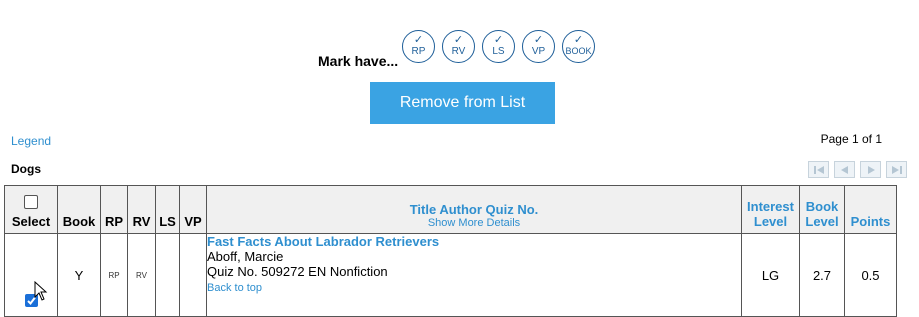 The height and width of the screenshot is (317, 919). I want to click on prev-page-button, so click(844, 169).